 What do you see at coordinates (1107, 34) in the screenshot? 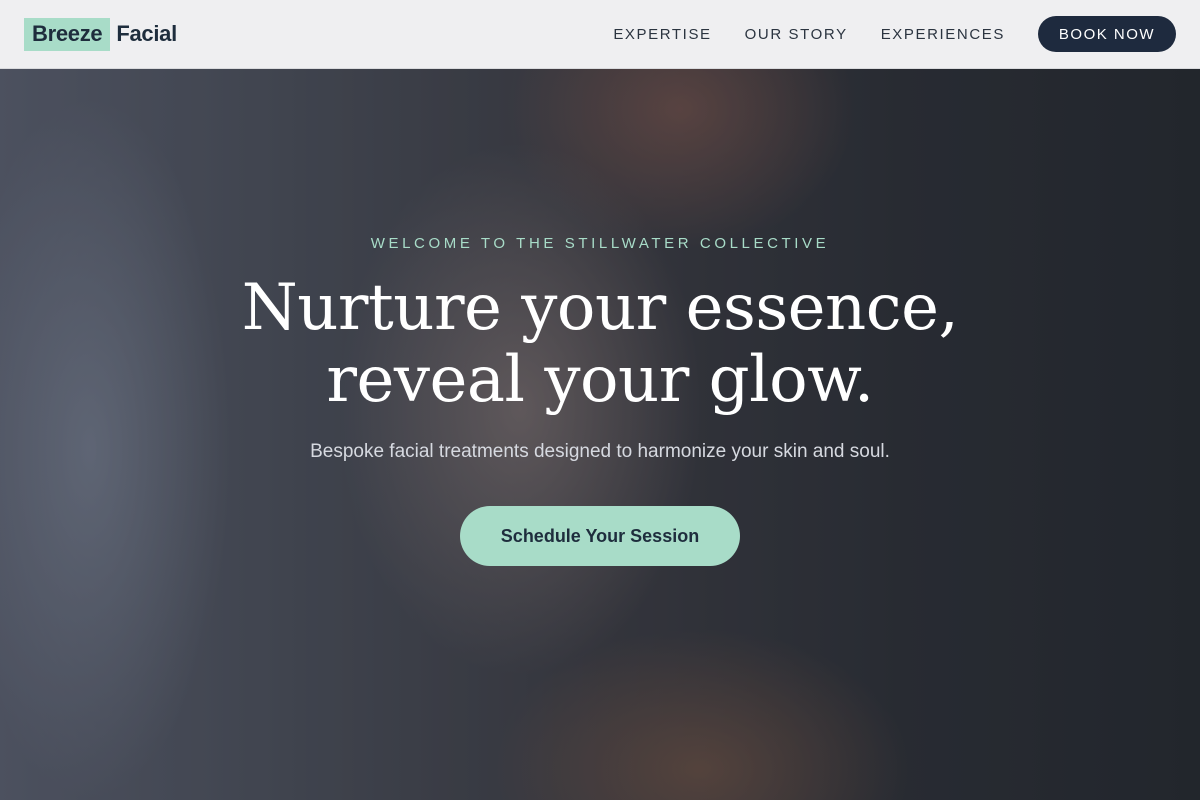
I see `book-now-button: BOOK NOW` at bounding box center [1107, 34].